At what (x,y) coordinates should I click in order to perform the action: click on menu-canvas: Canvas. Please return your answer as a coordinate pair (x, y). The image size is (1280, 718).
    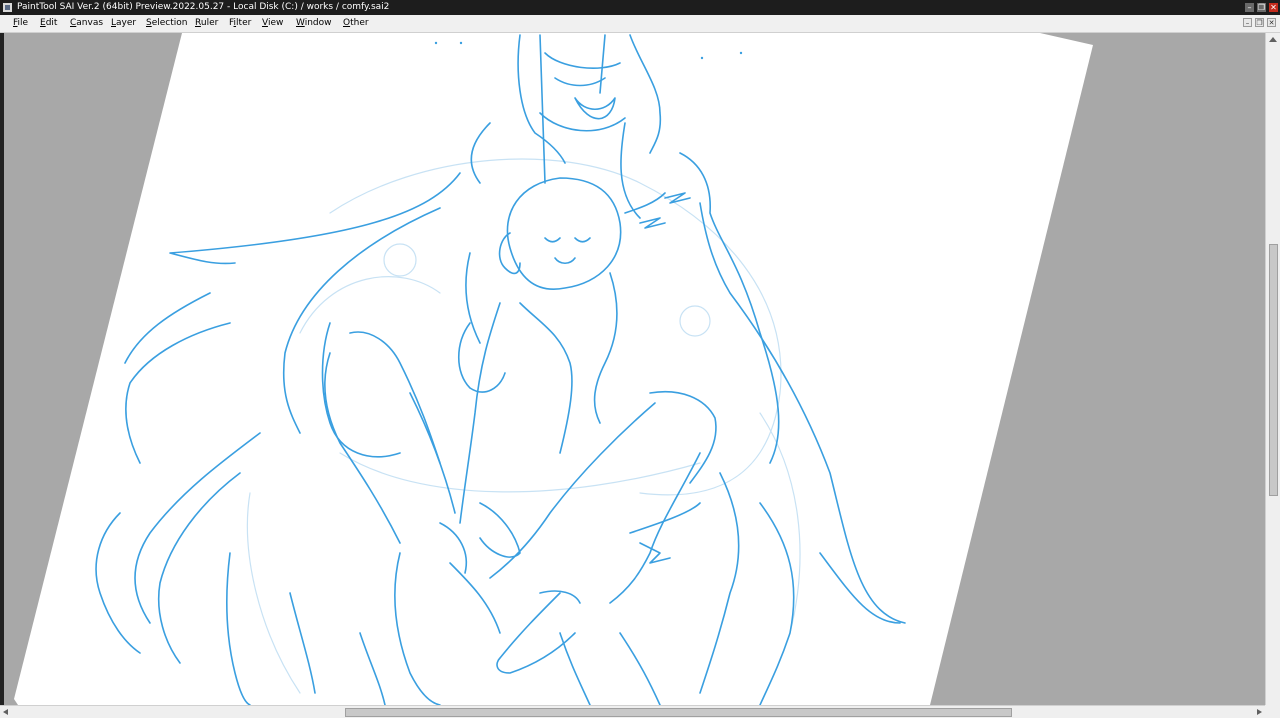
    Looking at the image, I should click on (86, 23).